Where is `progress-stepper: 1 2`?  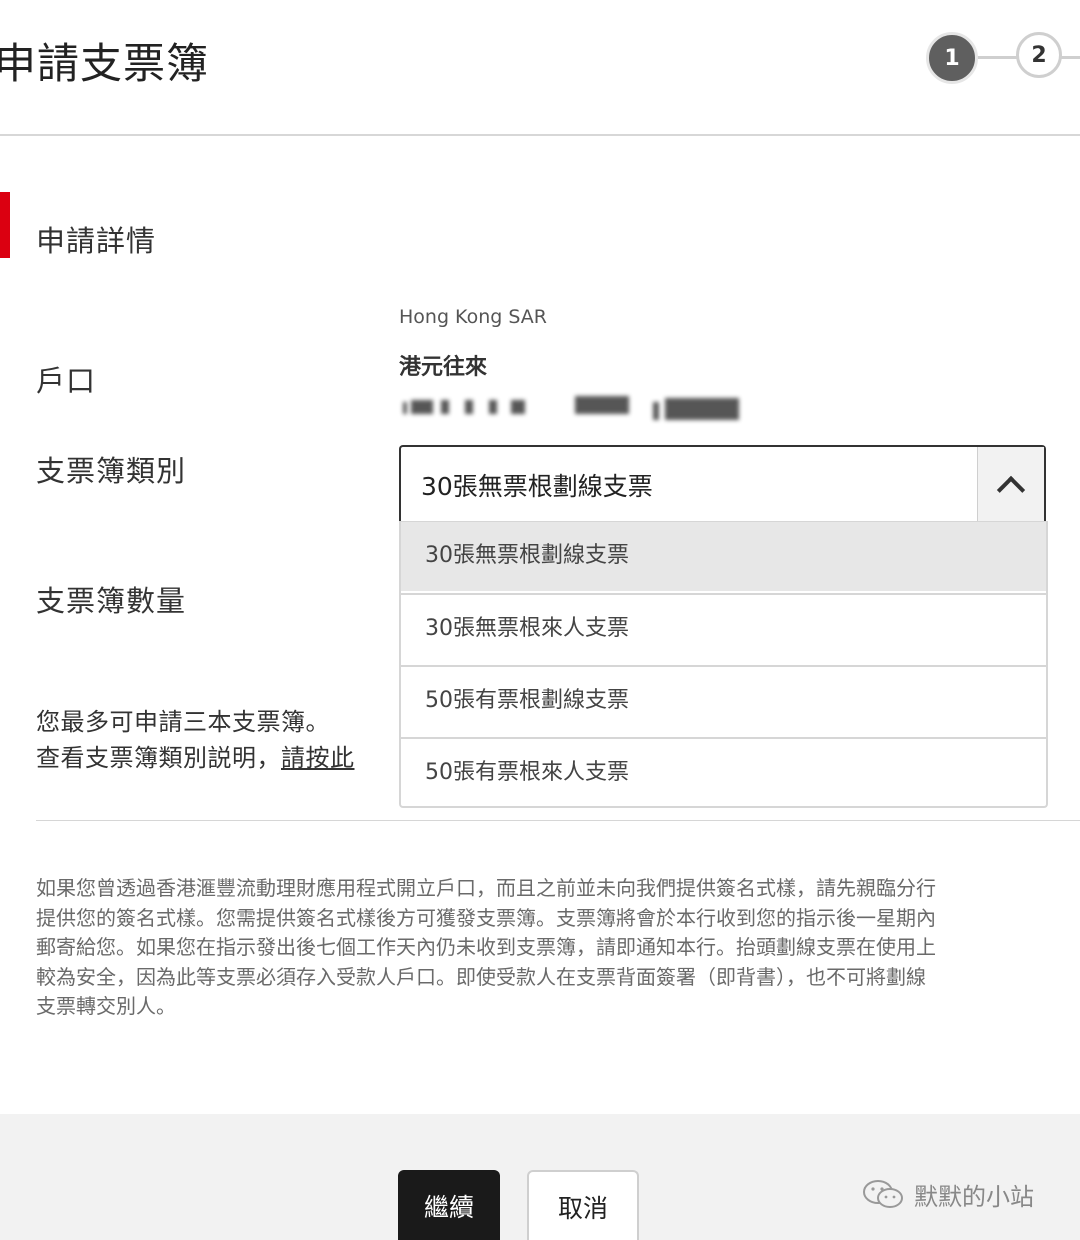
progress-stepper: 1 2 is located at coordinates (1003, 58).